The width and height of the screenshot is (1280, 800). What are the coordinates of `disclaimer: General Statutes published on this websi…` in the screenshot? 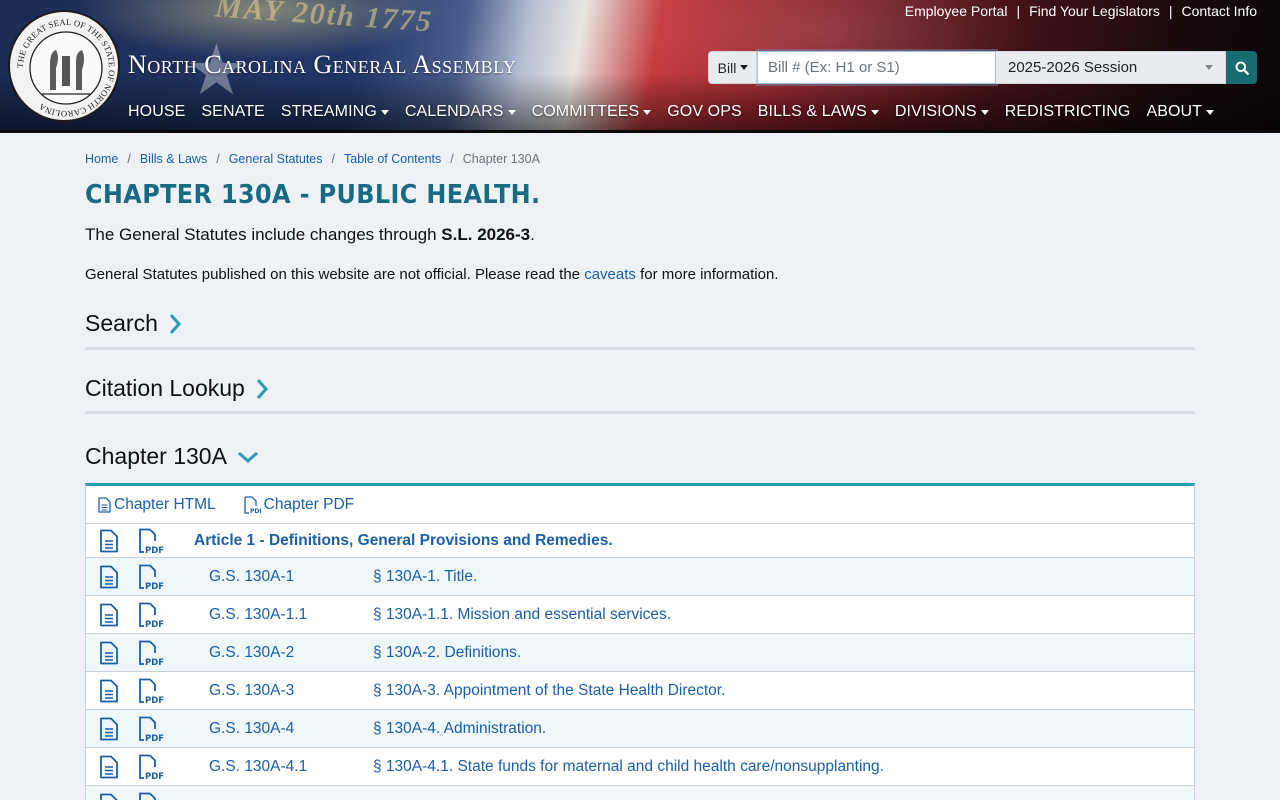 It's located at (432, 274).